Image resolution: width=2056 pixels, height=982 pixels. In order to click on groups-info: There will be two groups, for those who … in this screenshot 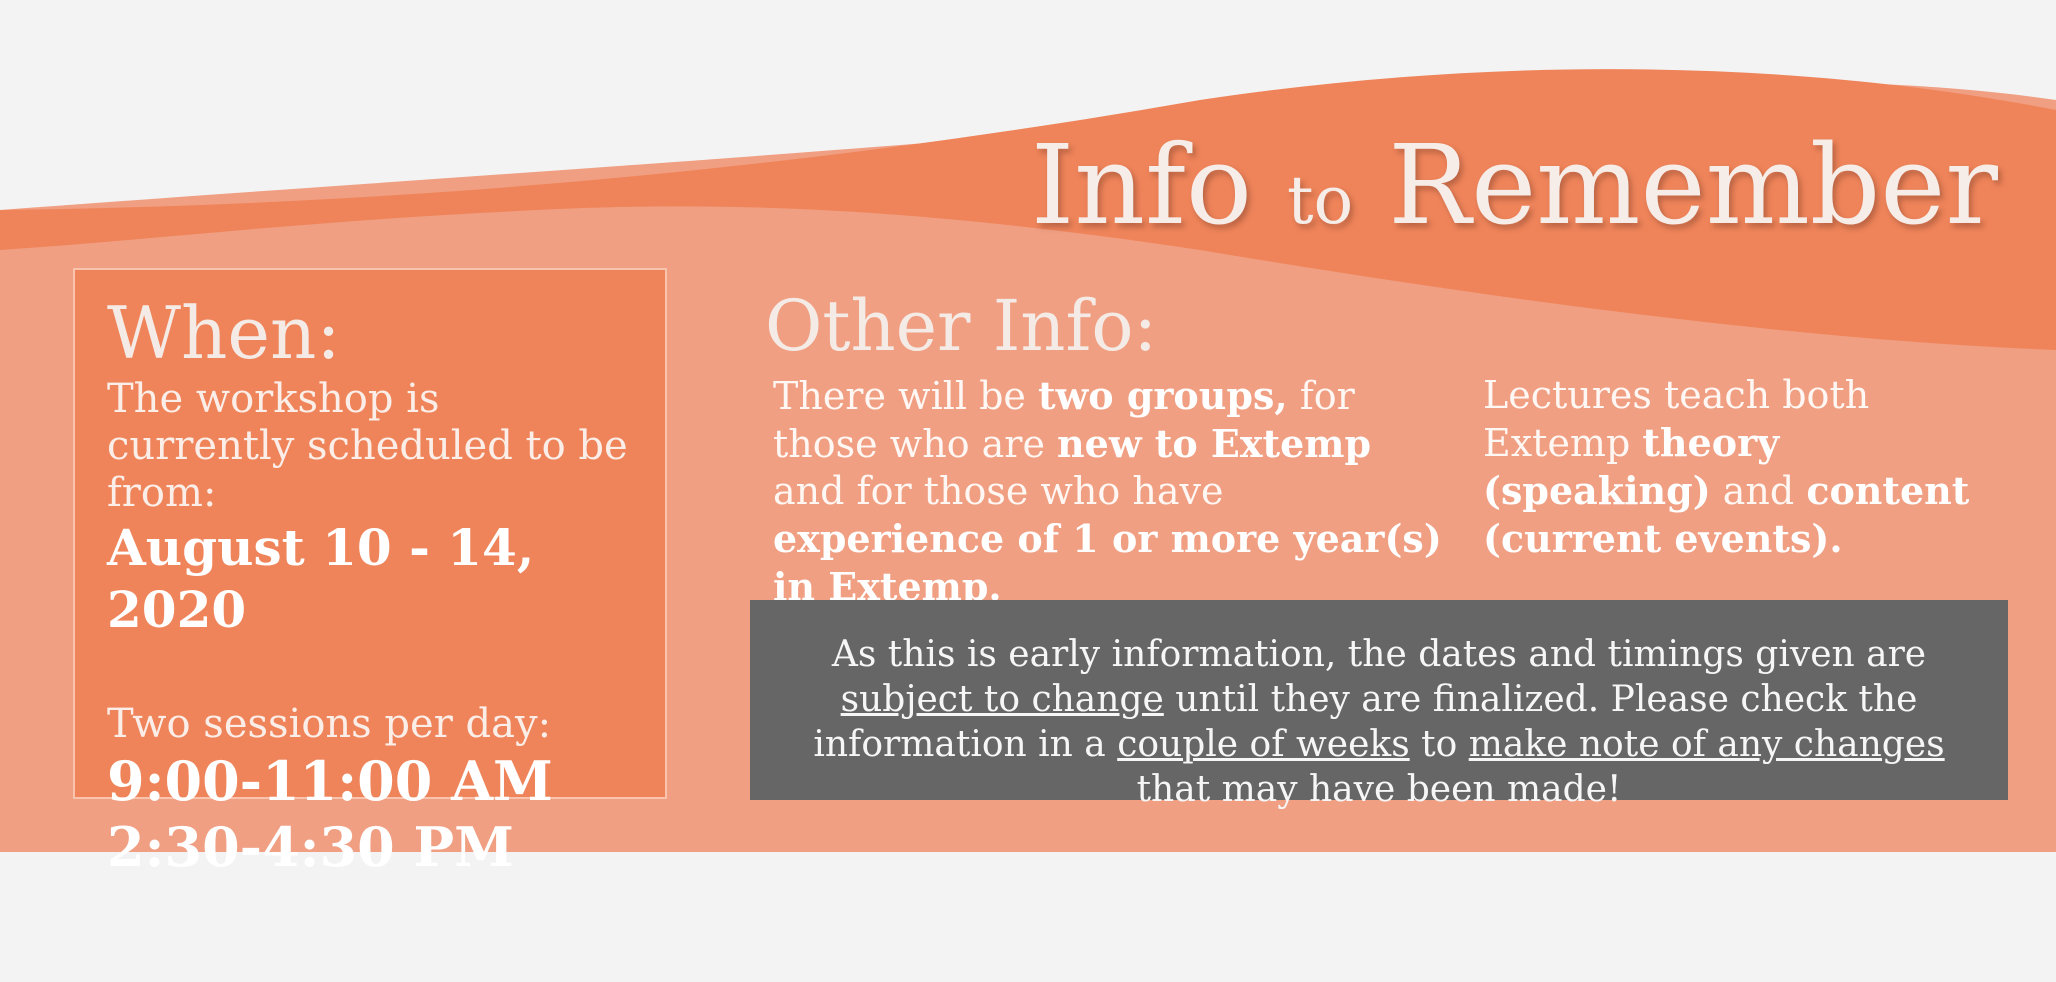, I will do `click(1113, 491)`.